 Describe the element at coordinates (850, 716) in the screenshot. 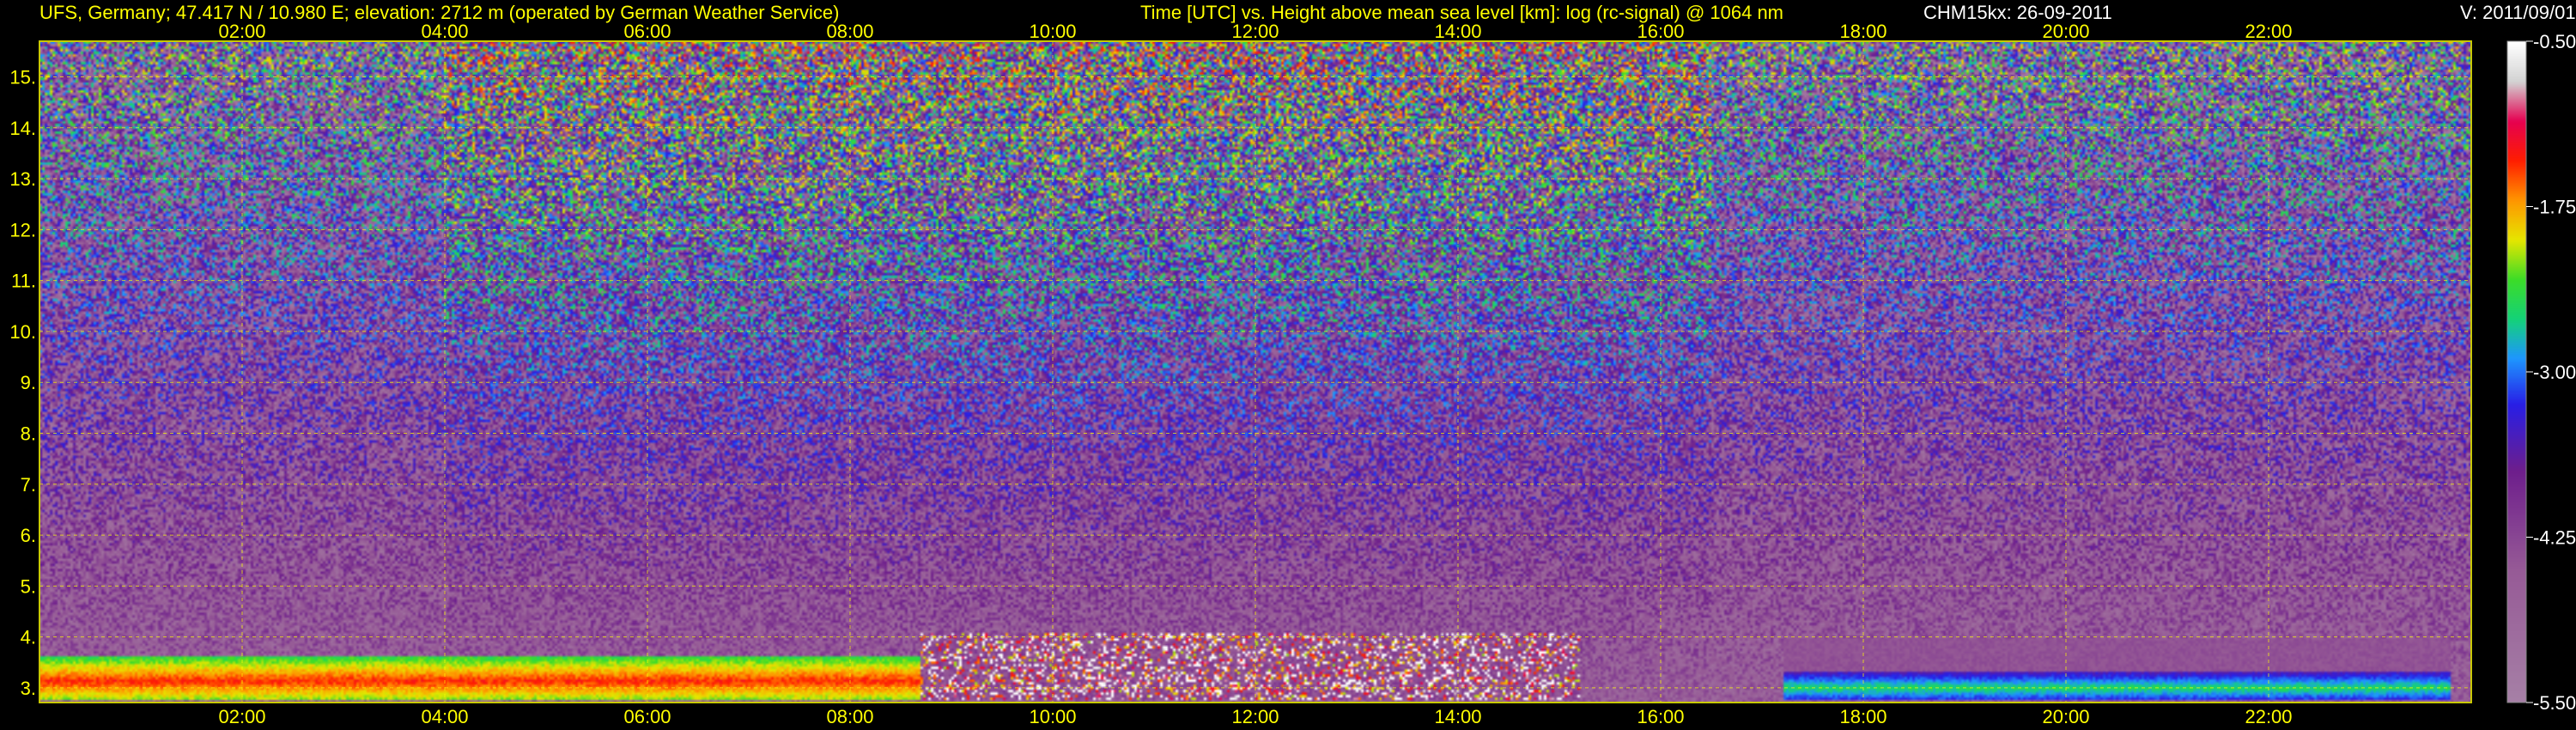

I see `x-tick-bottom-3: 08:00` at that location.